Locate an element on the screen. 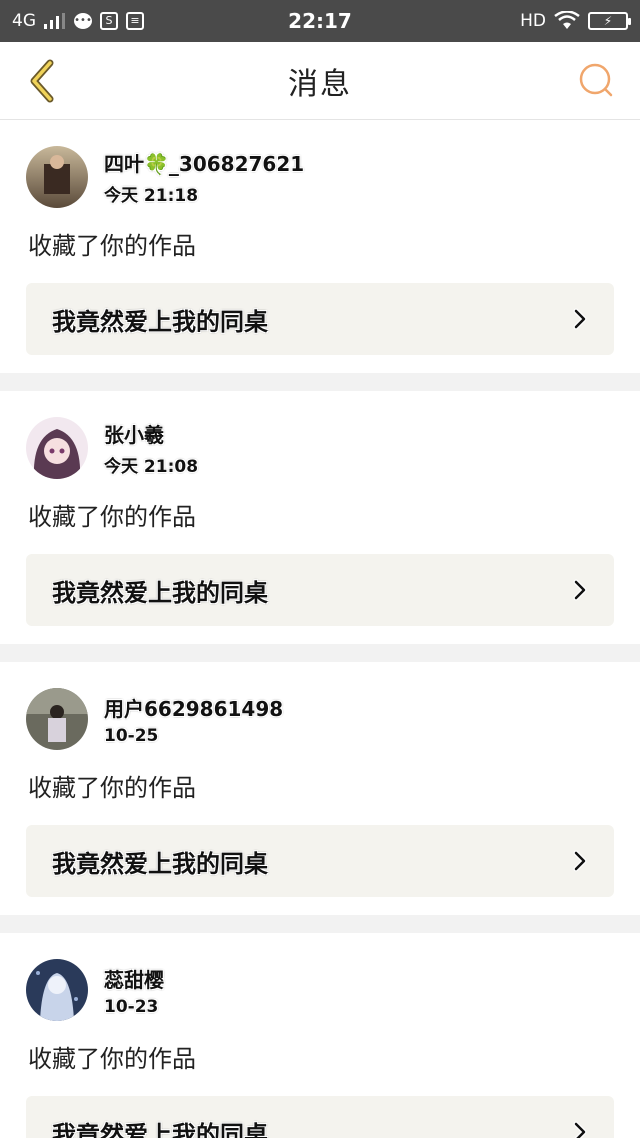  news-notification-icon: ≡ is located at coordinates (135, 21).